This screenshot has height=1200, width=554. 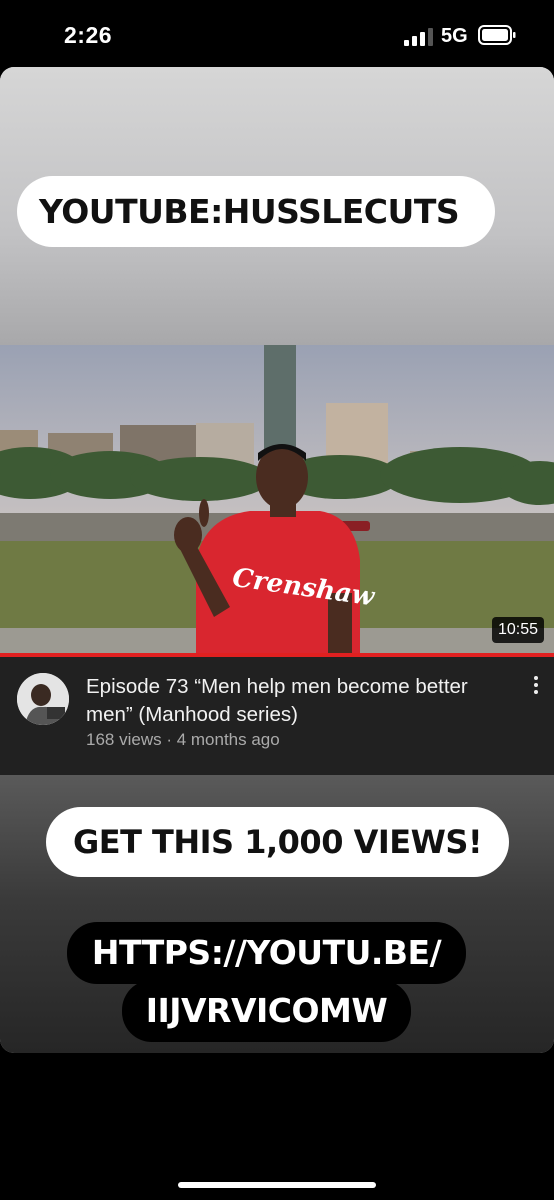 I want to click on more-vertical-icon, so click(x=536, y=685).